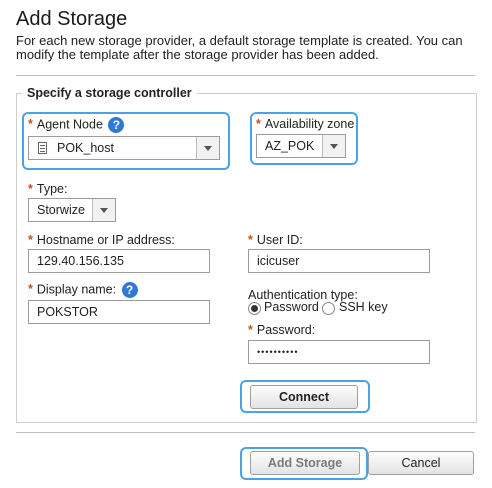  I want to click on hostname-input: 129.40.156.135, so click(119, 261).